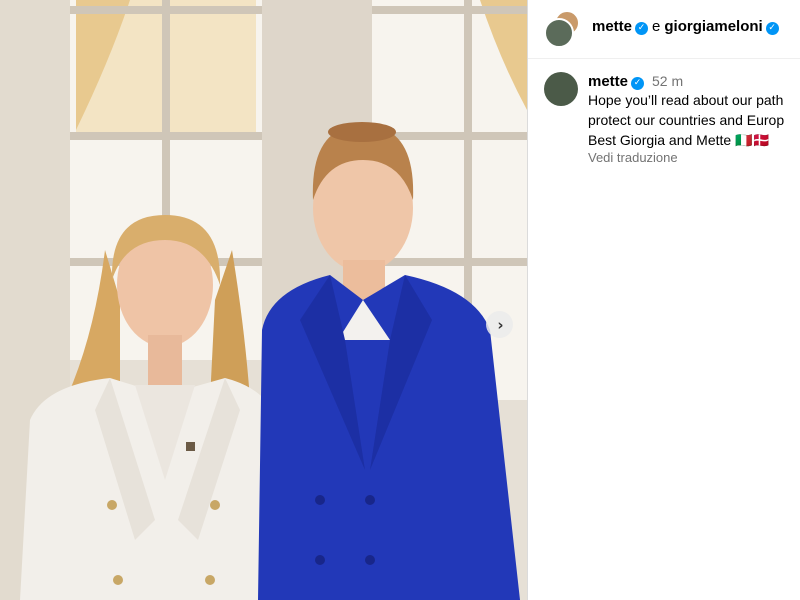 The image size is (800, 600). I want to click on caption-line: protect our countries and Europ, so click(686, 120).